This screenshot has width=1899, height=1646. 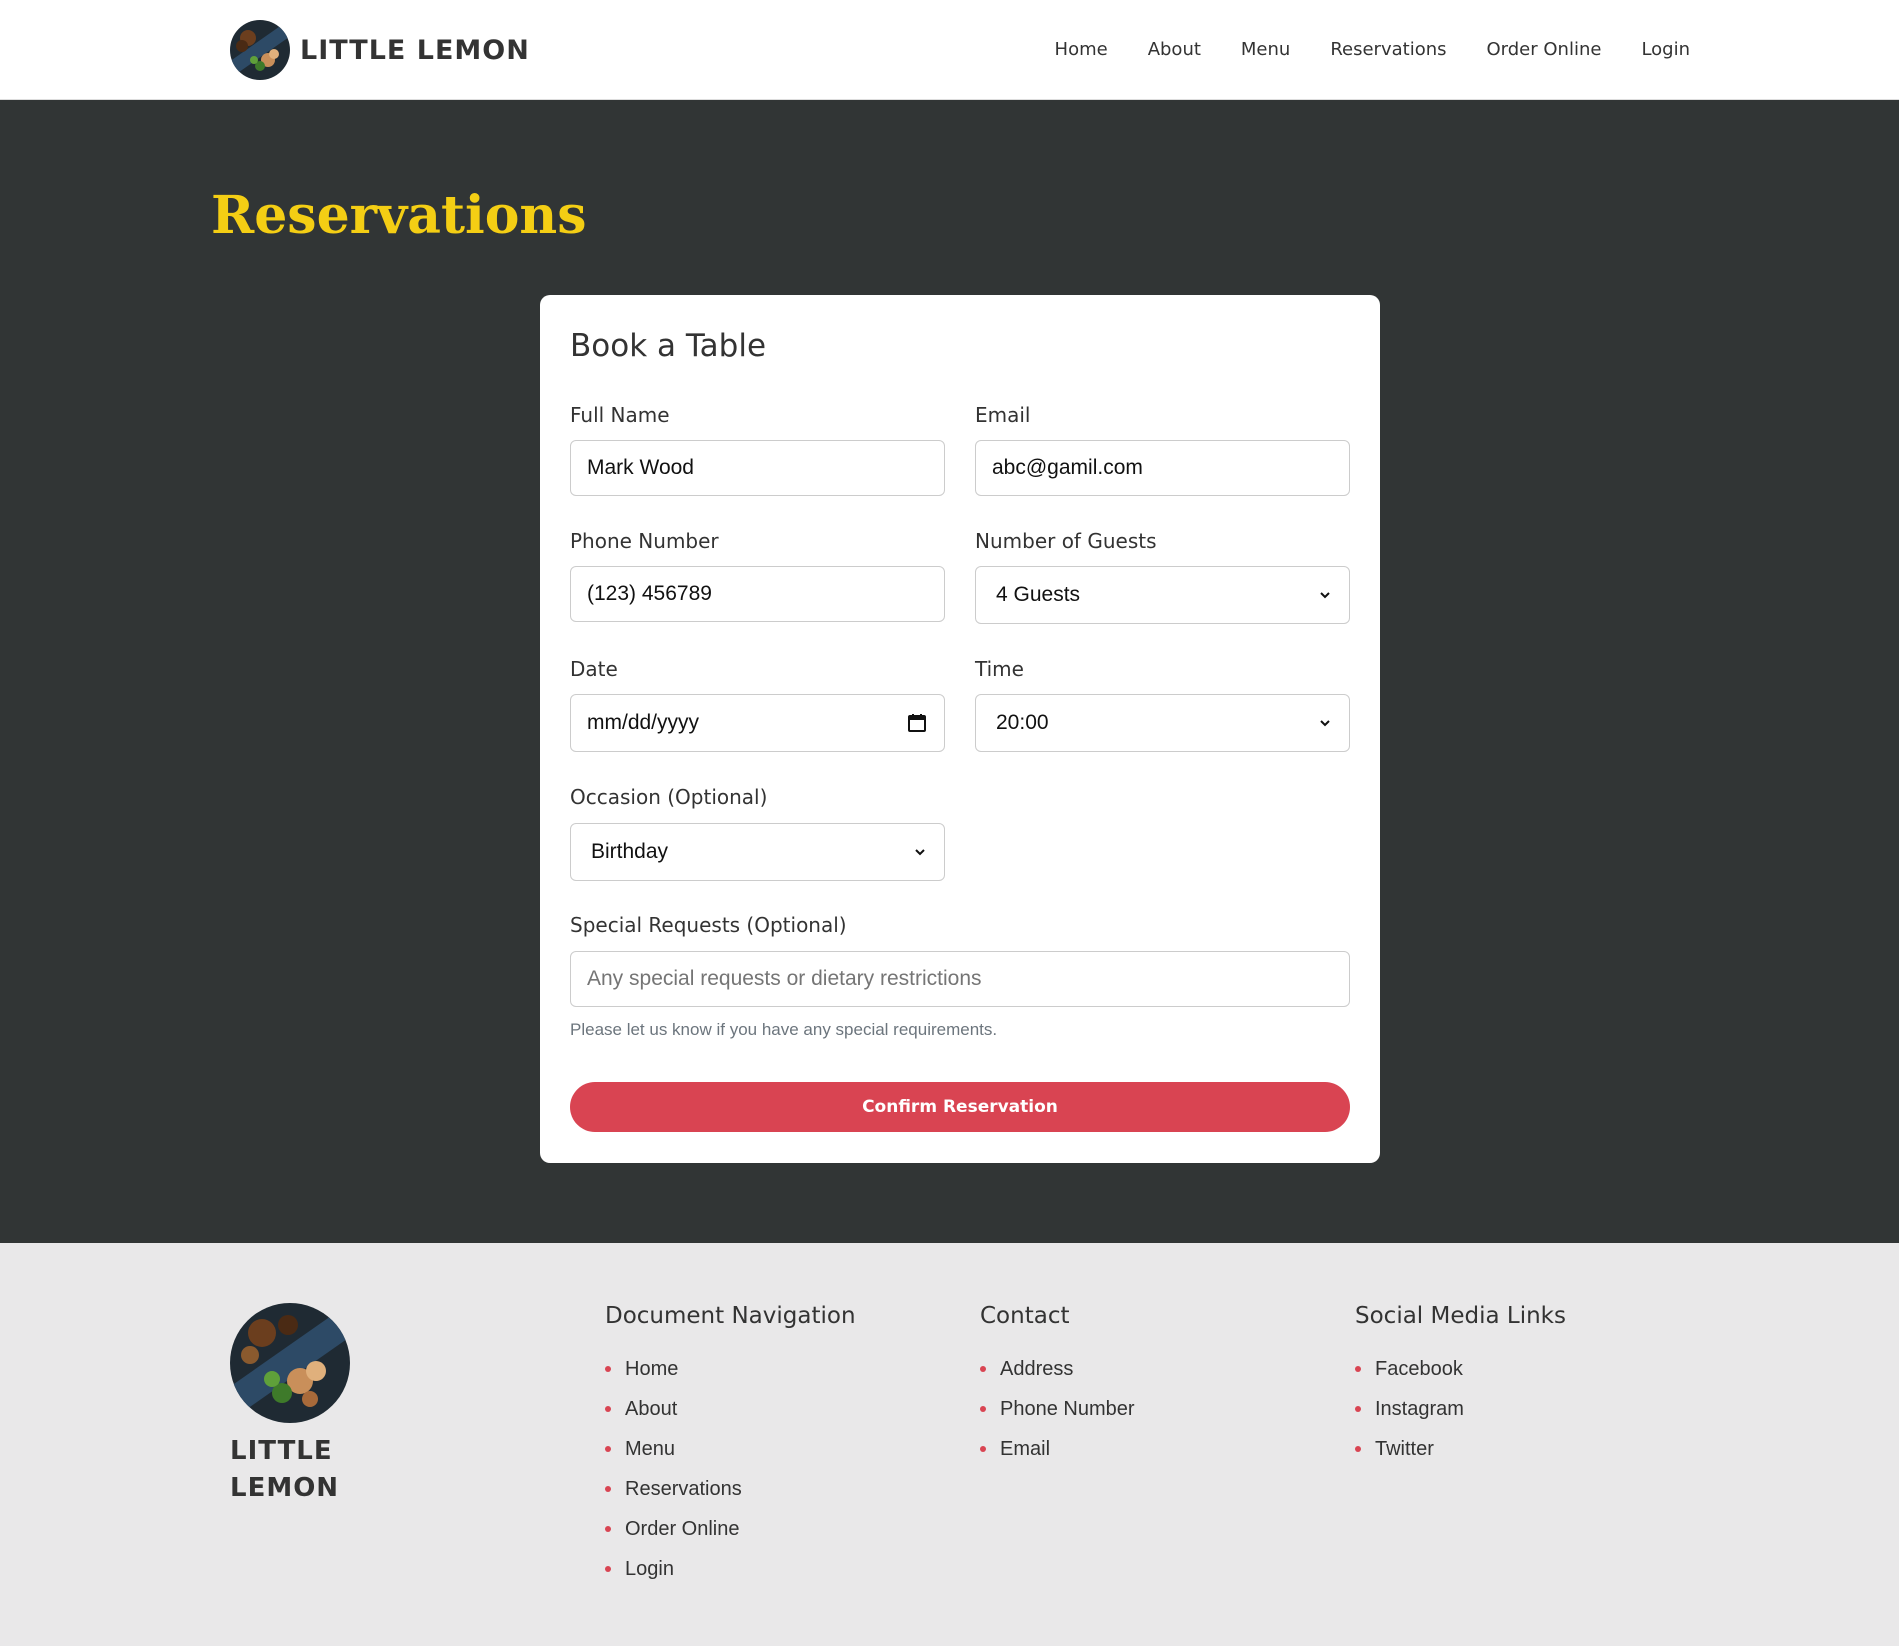 I want to click on time-select: 20:00, so click(x=1162, y=723).